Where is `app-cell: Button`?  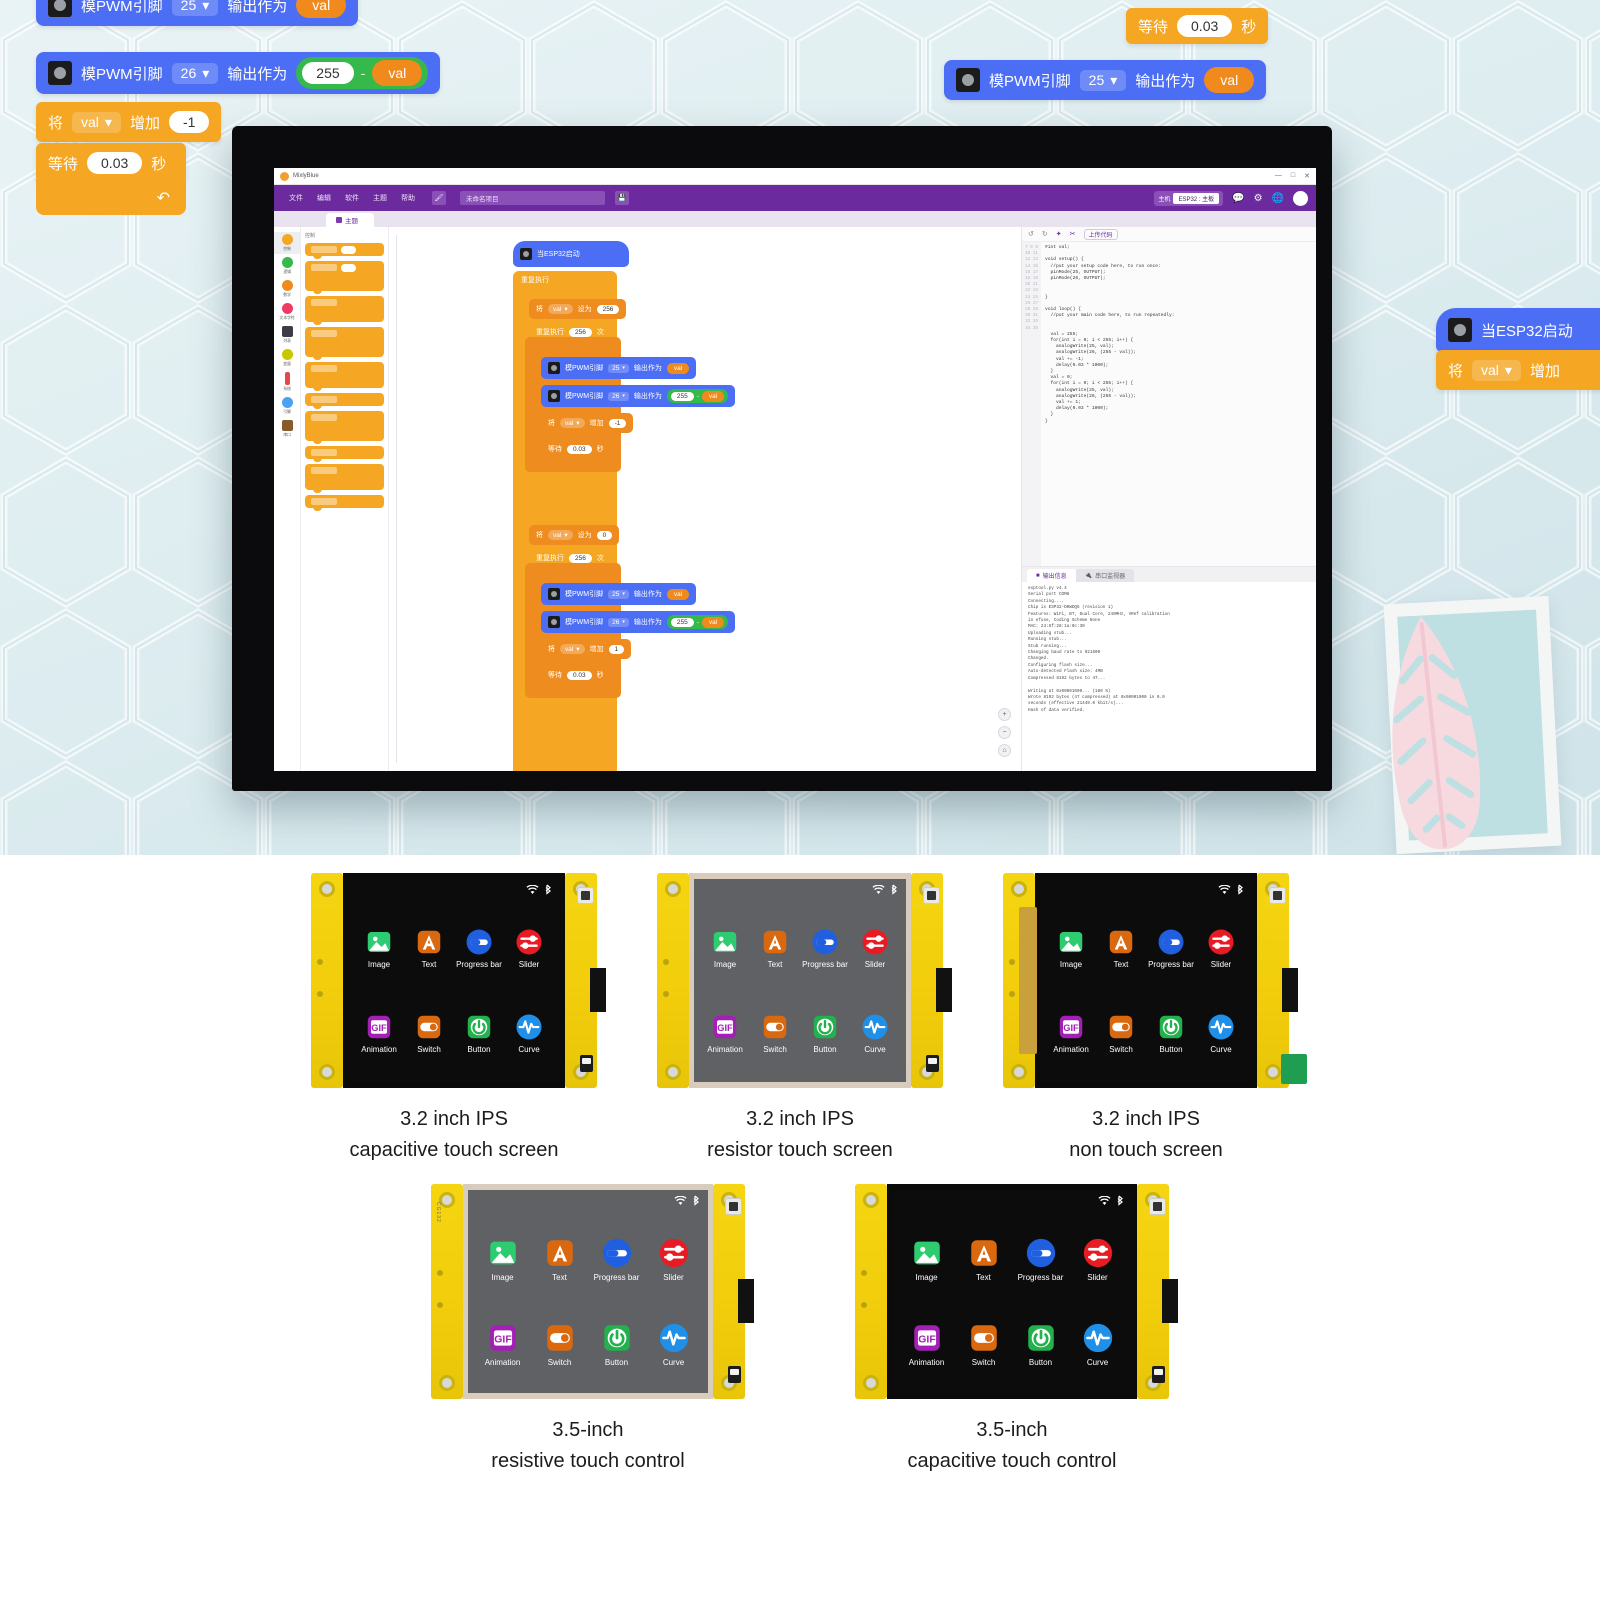 app-cell: Button is located at coordinates (1171, 1034).